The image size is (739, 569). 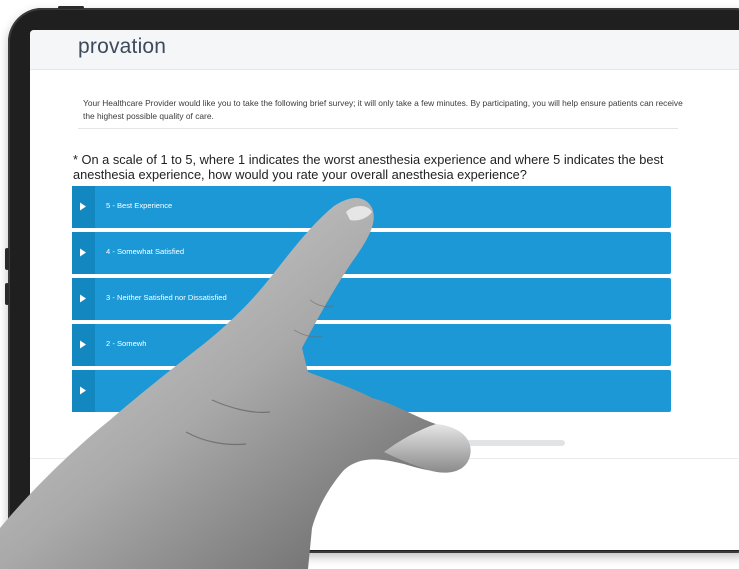 I want to click on tablet-top-button, so click(x=71, y=7).